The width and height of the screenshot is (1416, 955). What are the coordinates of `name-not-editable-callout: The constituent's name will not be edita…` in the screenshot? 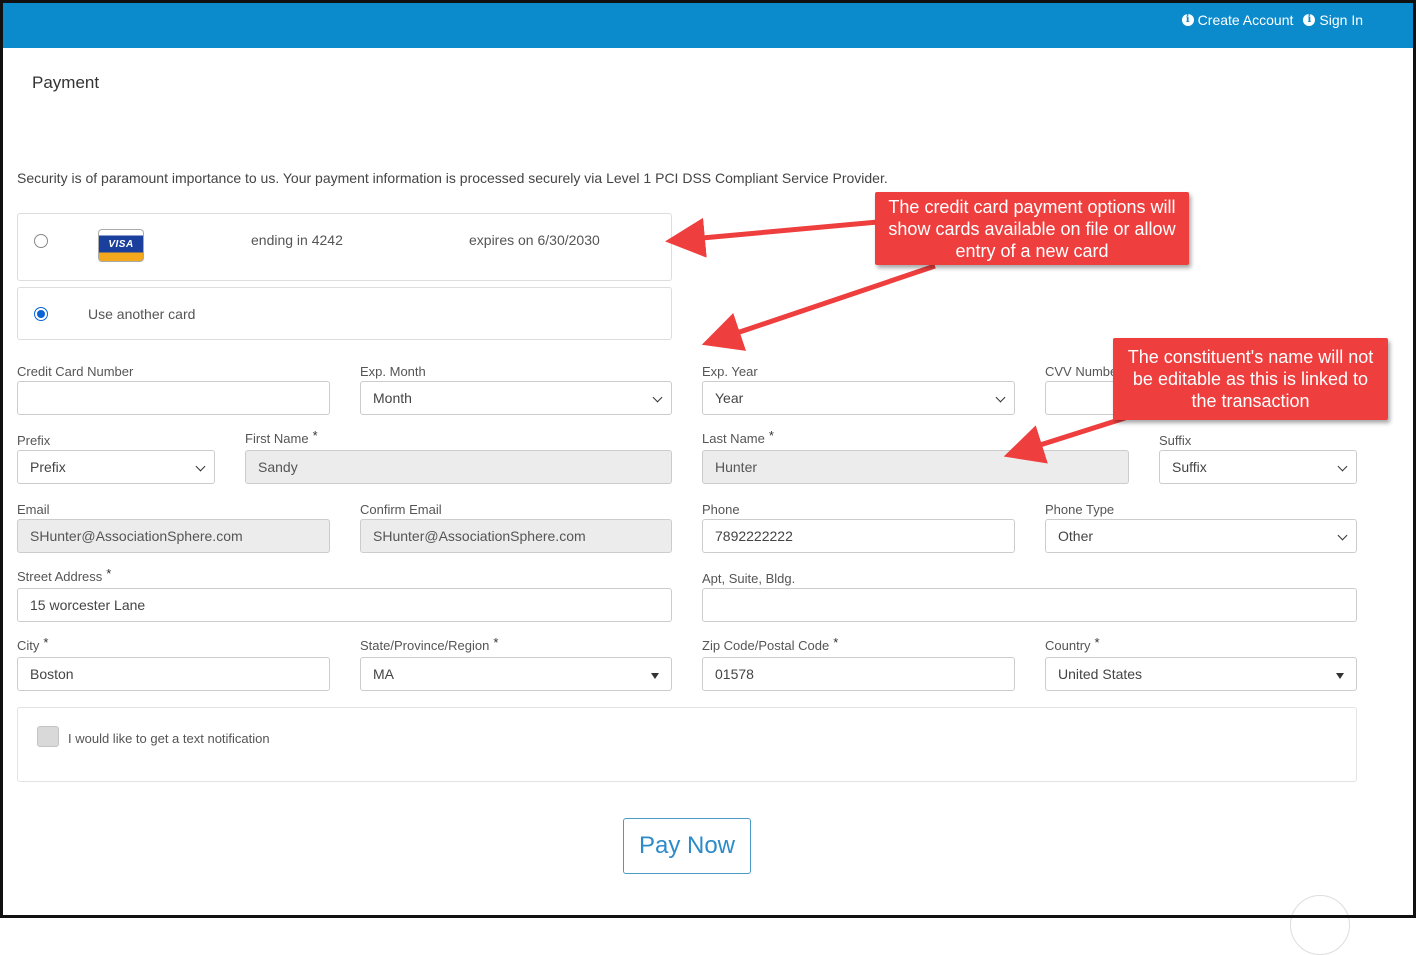 It's located at (1250, 379).